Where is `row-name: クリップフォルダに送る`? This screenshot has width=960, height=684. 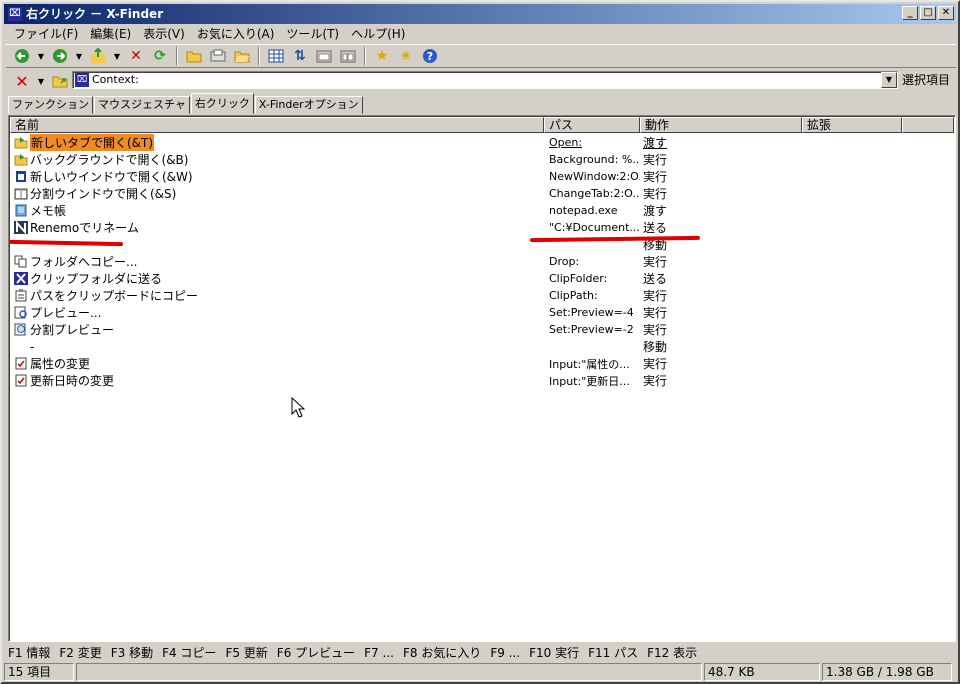 row-name: クリップフォルダに送る is located at coordinates (96, 279).